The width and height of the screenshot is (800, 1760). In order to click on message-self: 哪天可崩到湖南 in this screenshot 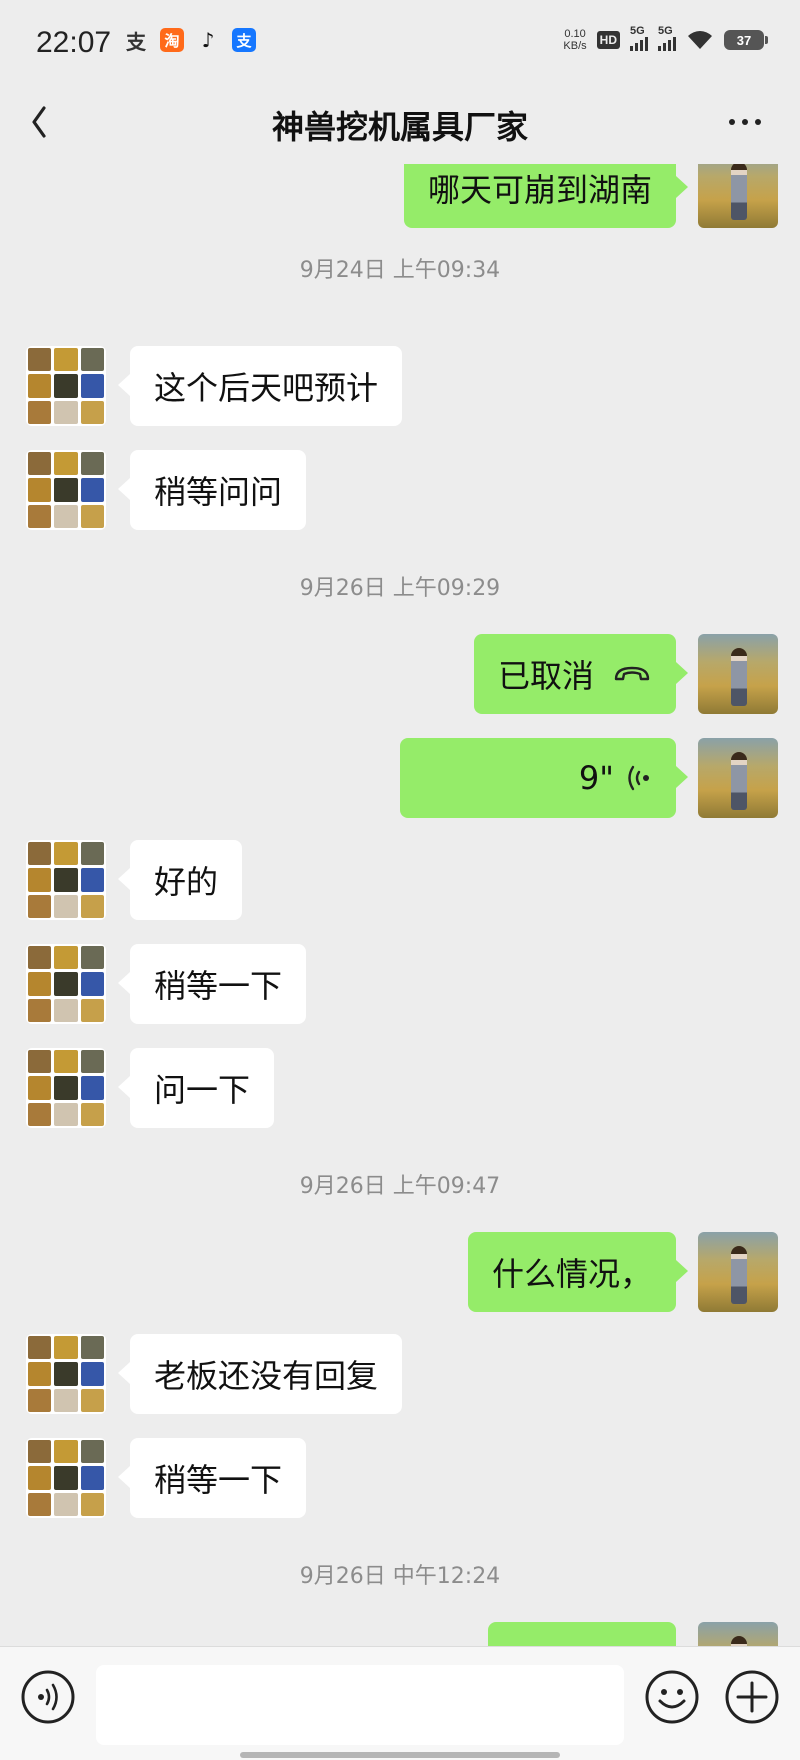, I will do `click(590, 196)`.